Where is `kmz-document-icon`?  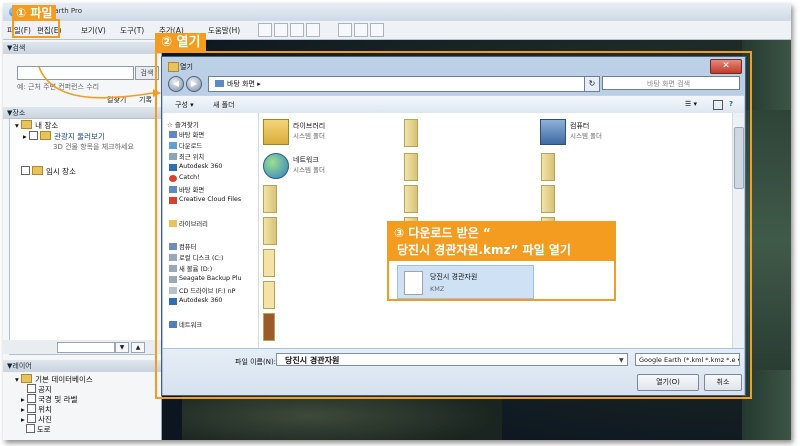 kmz-document-icon is located at coordinates (413, 283).